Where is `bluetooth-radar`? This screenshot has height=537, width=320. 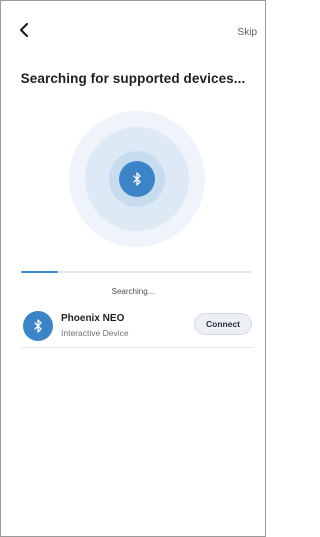
bluetooth-radar is located at coordinates (137, 179).